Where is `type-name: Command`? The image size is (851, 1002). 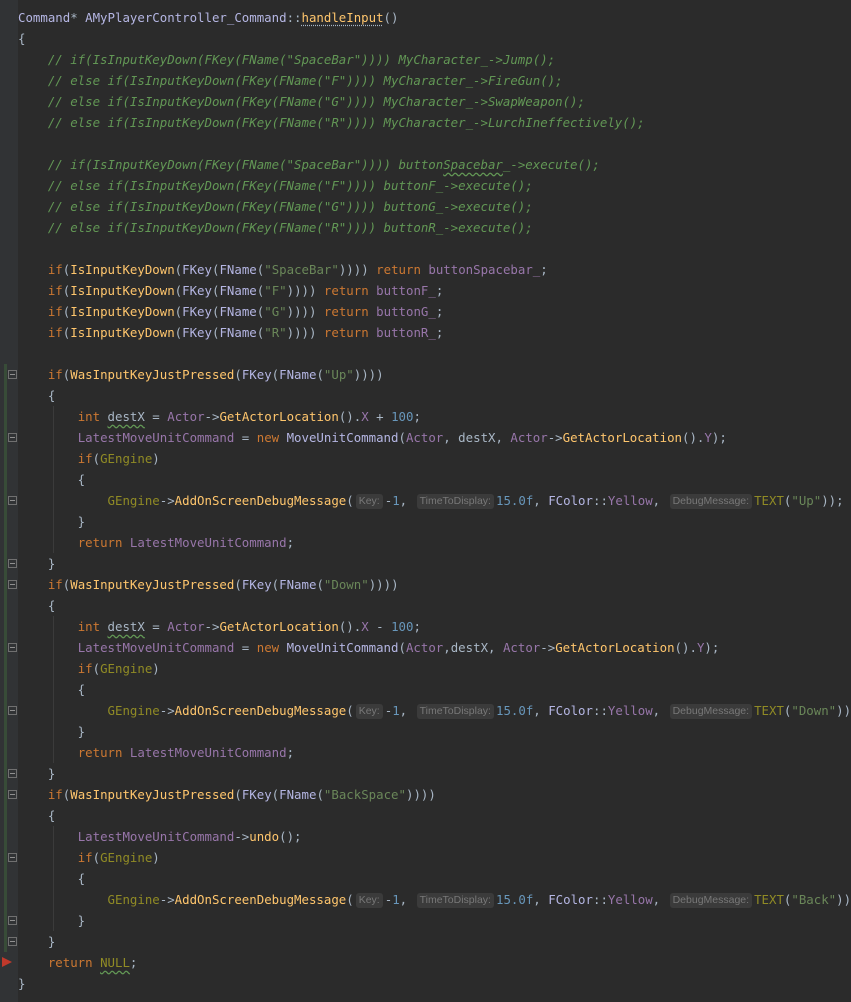 type-name: Command is located at coordinates (44, 17).